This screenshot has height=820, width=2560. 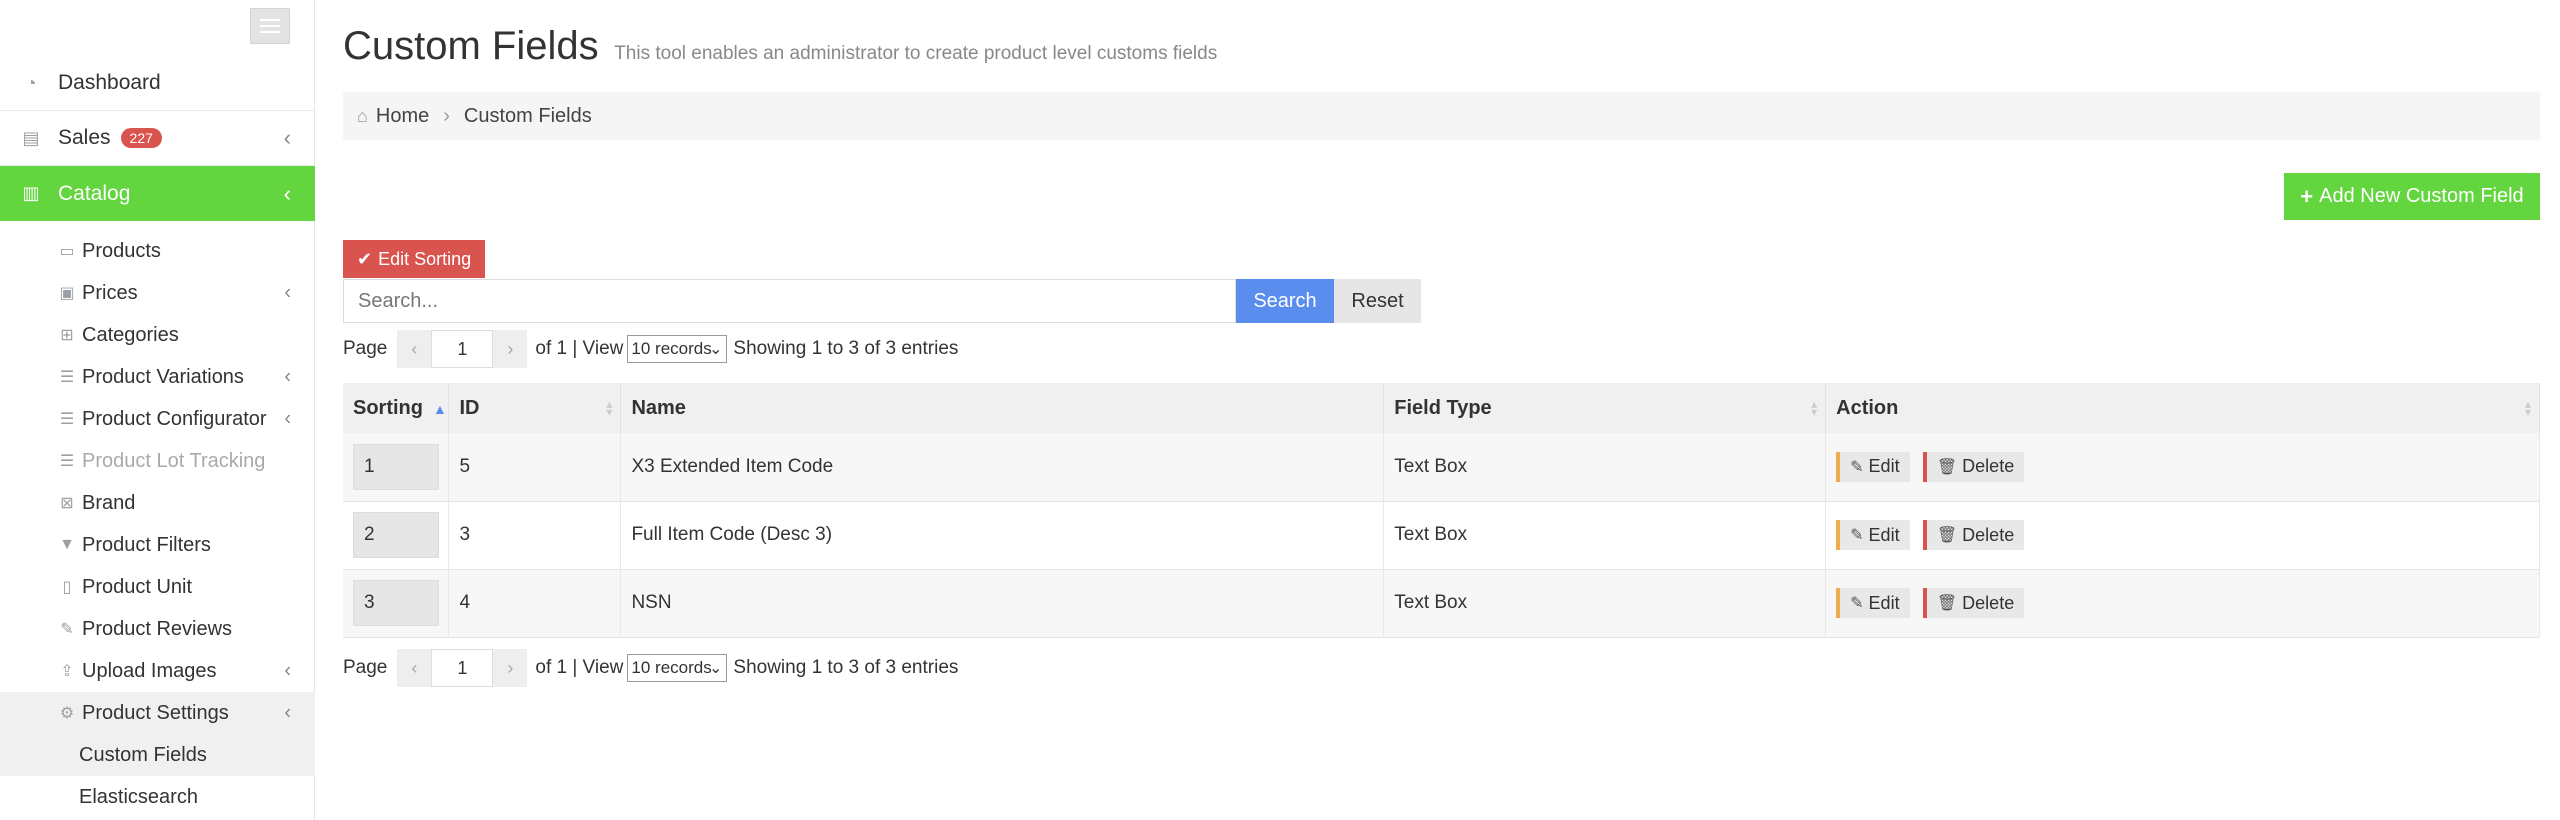 What do you see at coordinates (31, 82) in the screenshot?
I see `dashboard-icon: ◔` at bounding box center [31, 82].